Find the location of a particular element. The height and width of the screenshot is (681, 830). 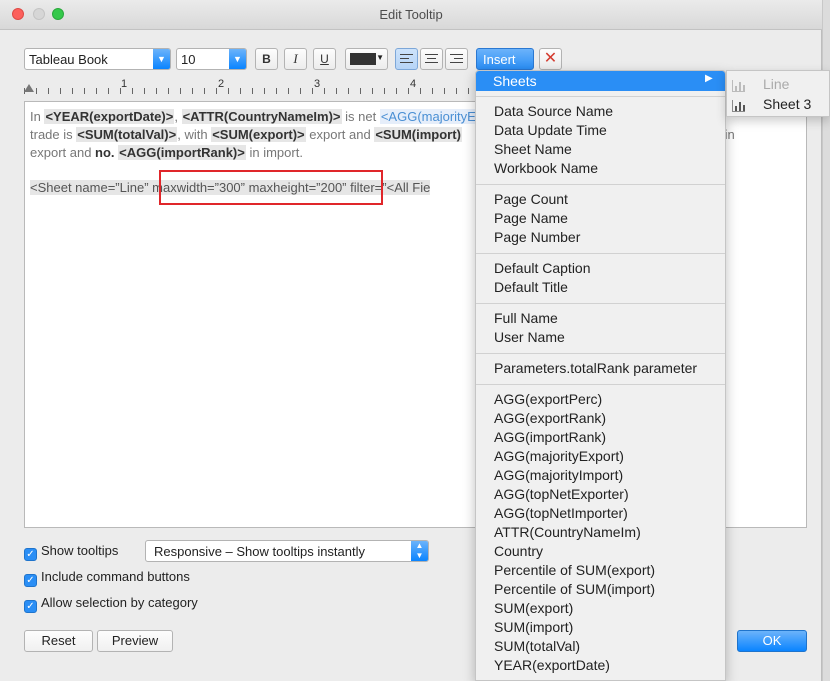

show-tooltips-checkbox: ✓ Show tooltips is located at coordinates (71, 552).